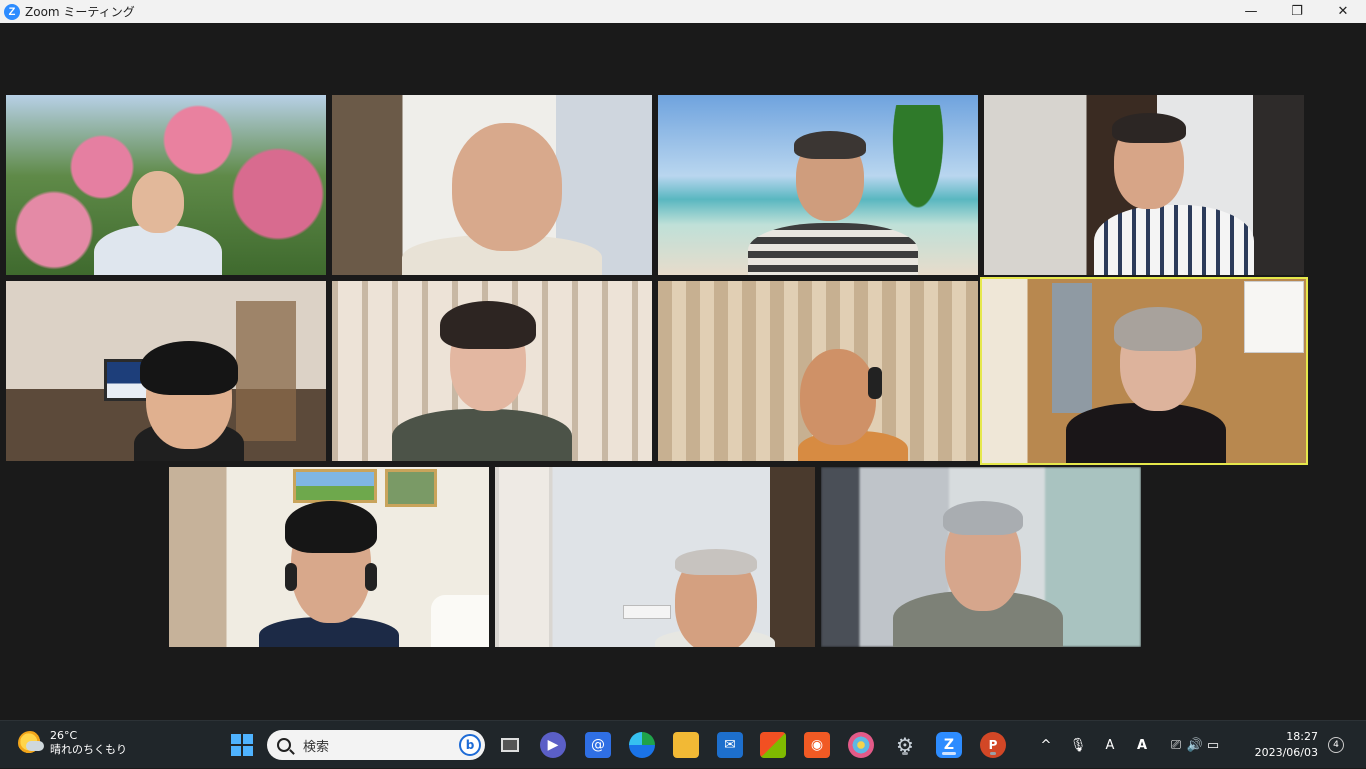 The height and width of the screenshot is (769, 1366). Describe the element at coordinates (460, 621) in the screenshot. I see `pillow` at that location.